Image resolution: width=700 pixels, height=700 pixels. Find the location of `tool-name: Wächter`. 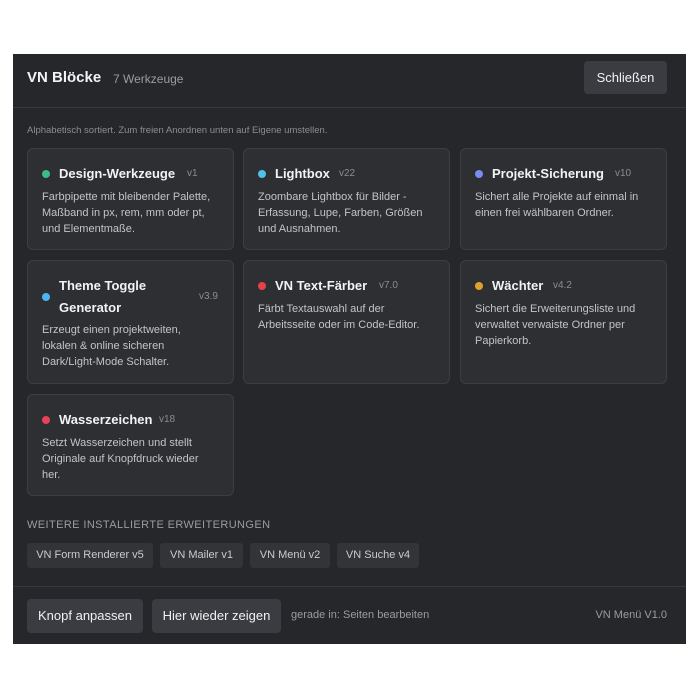

tool-name: Wächter is located at coordinates (518, 285).